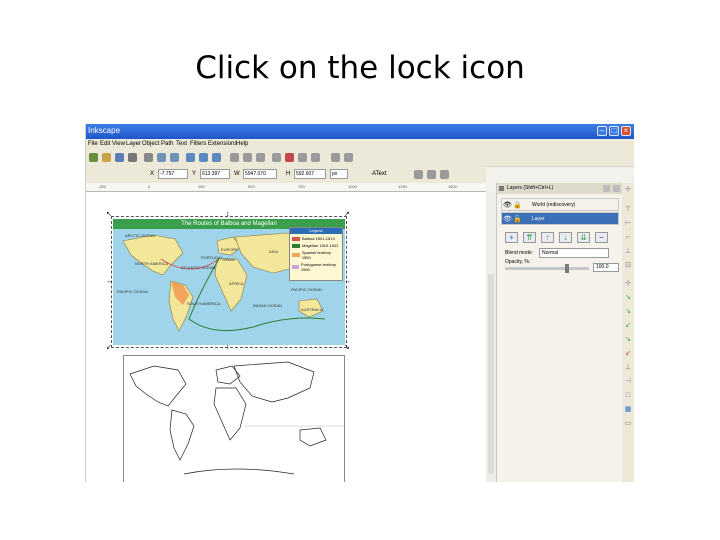 The height and width of the screenshot is (540, 720). What do you see at coordinates (511, 237) in the screenshot?
I see `add-layer-button: +` at bounding box center [511, 237].